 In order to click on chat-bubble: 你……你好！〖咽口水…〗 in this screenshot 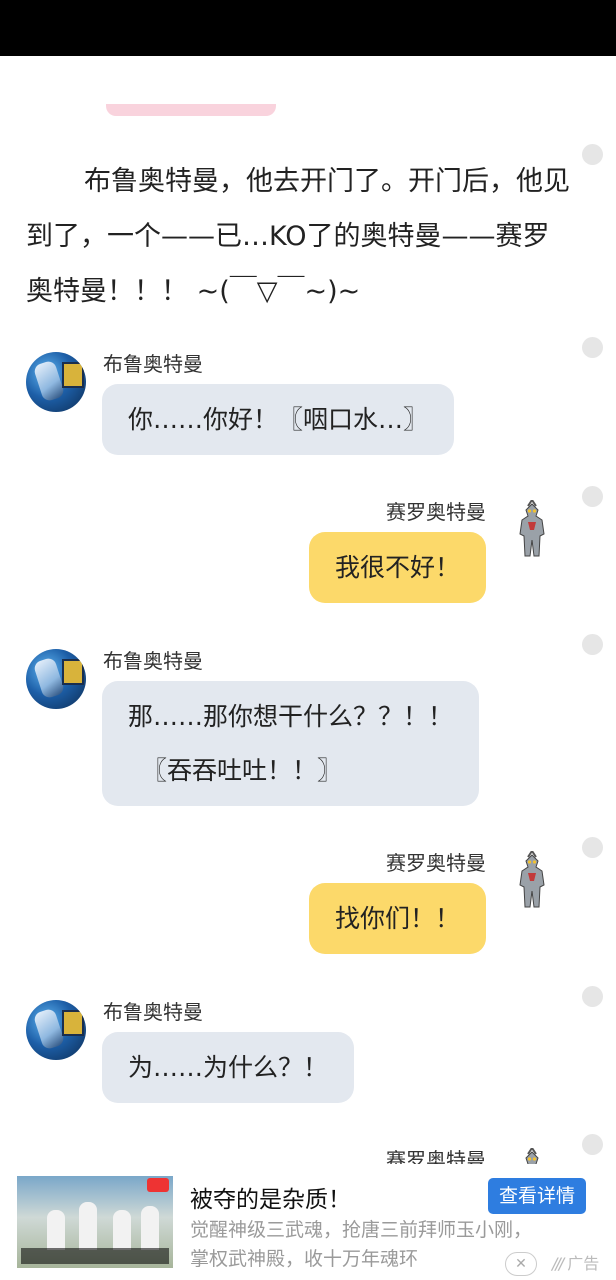, I will do `click(278, 419)`.